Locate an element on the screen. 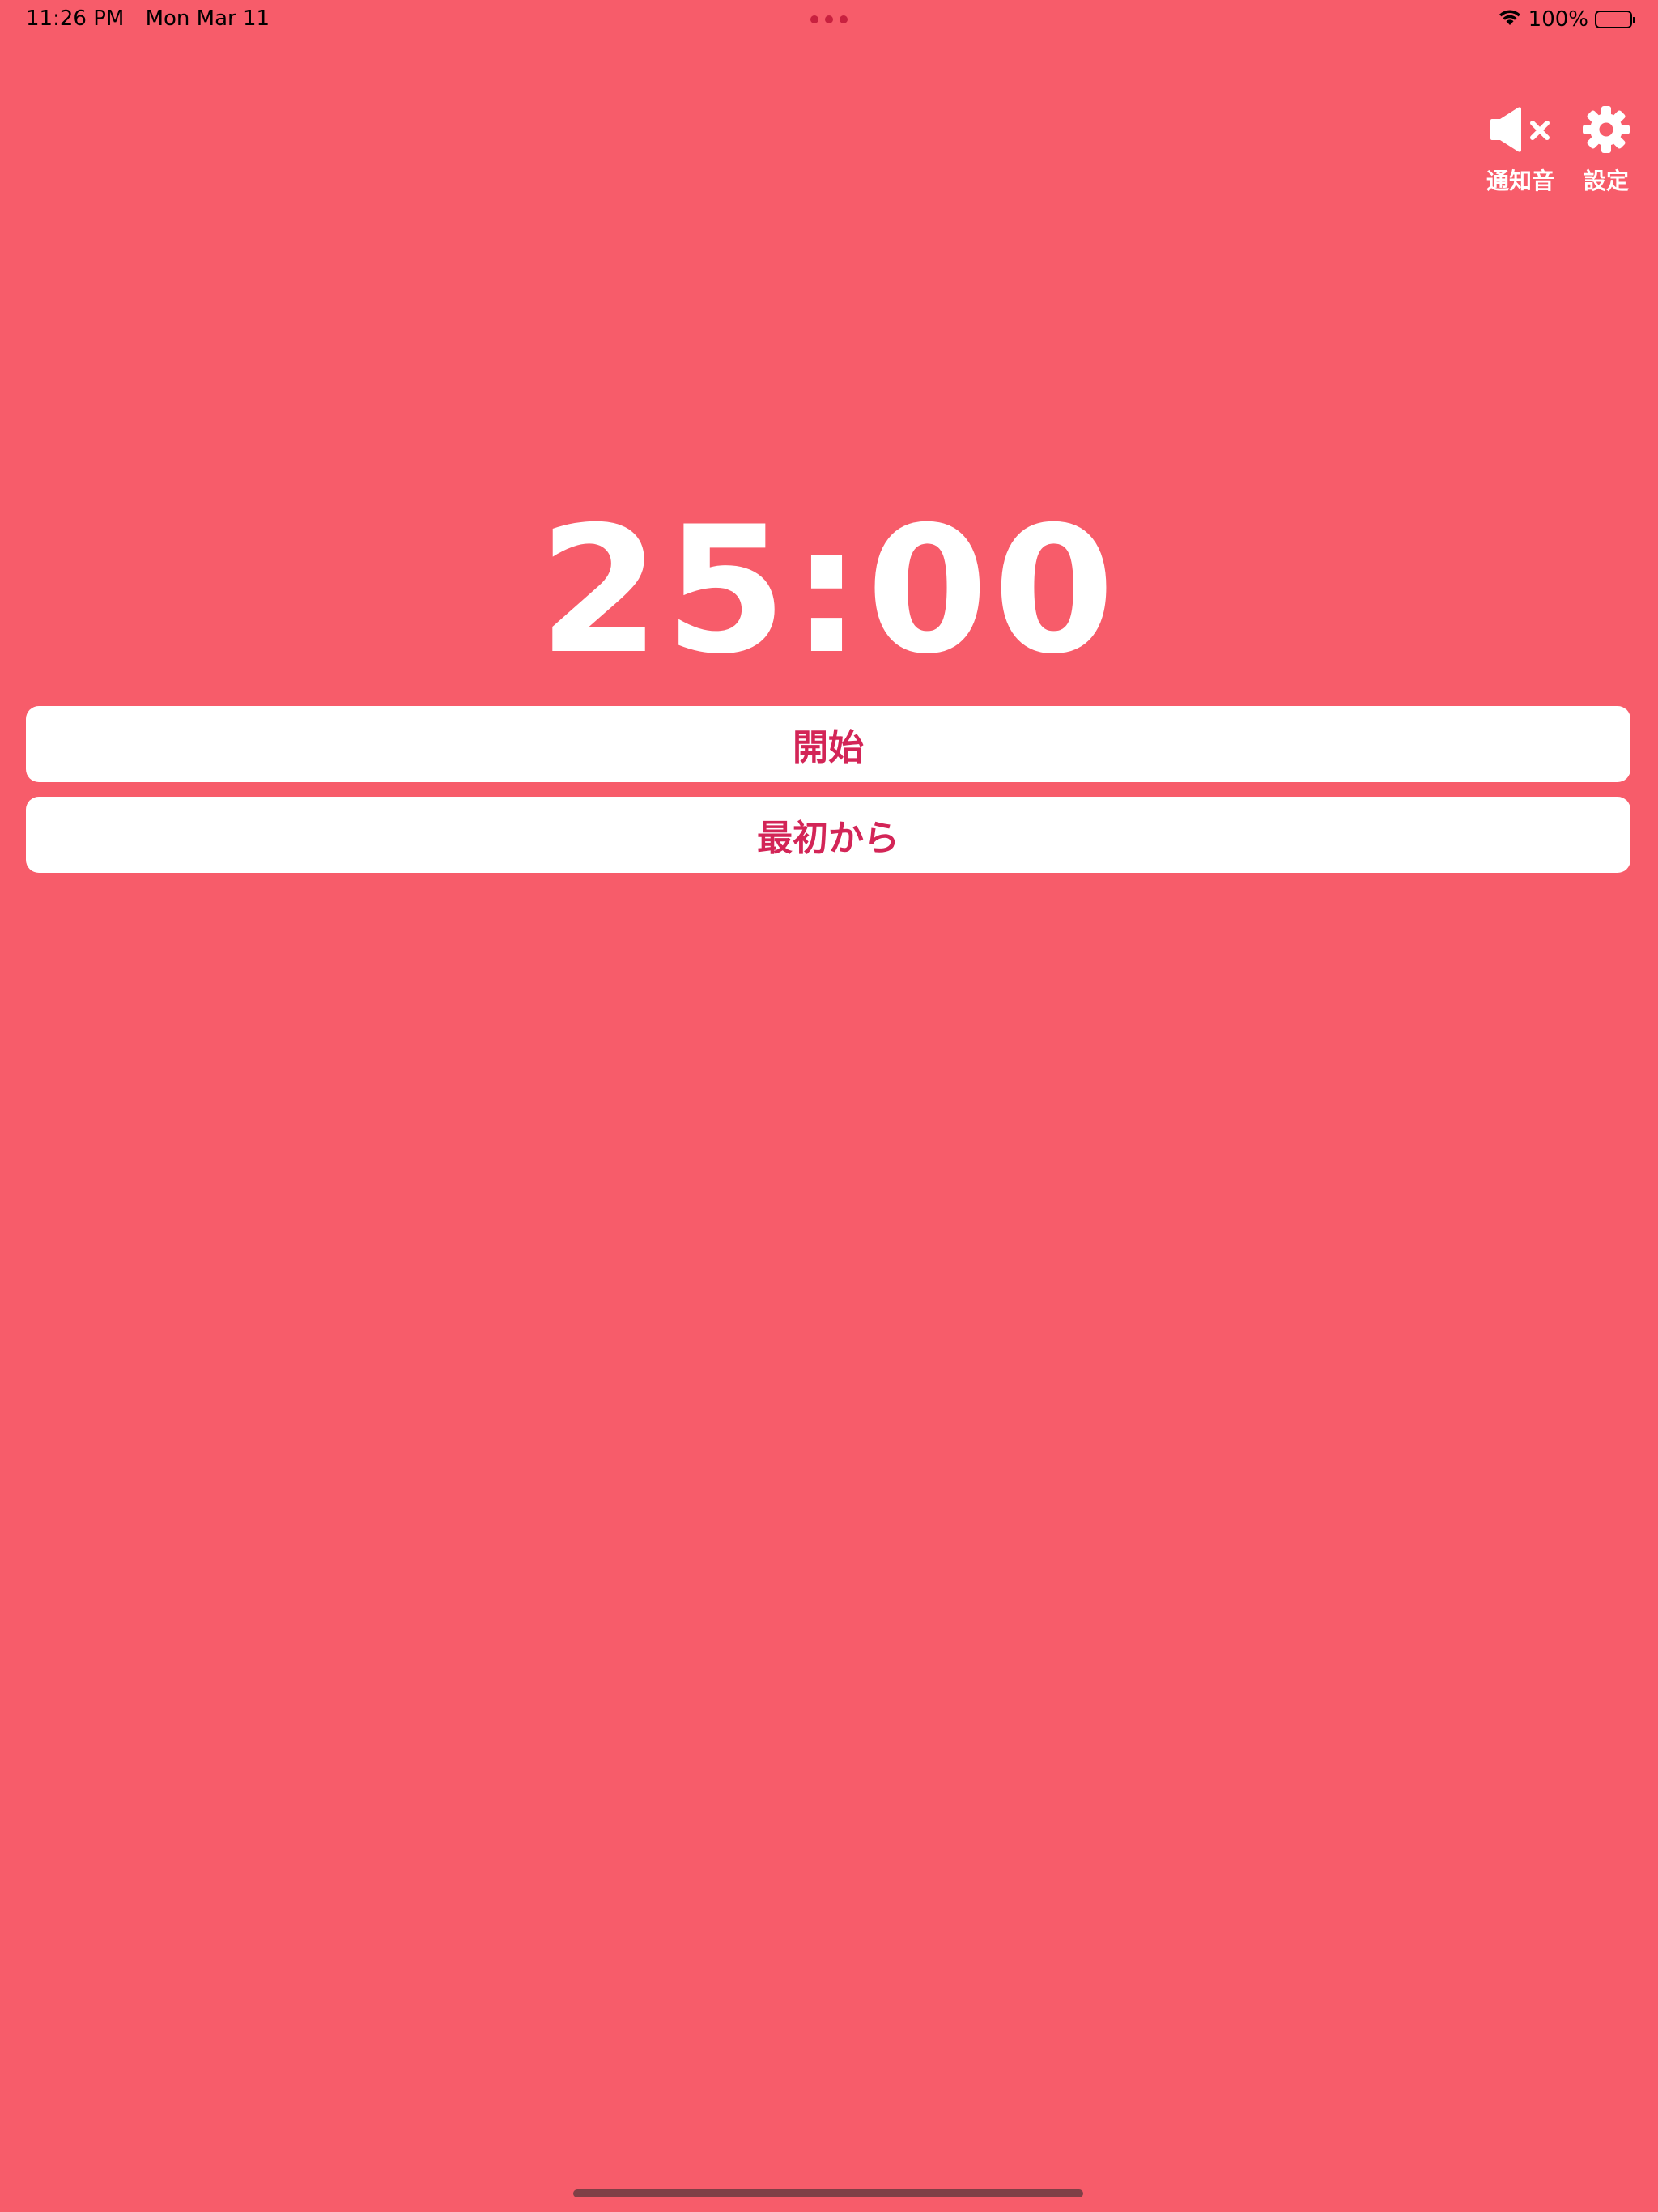 The height and width of the screenshot is (2212, 1658). start-button: 開始 is located at coordinates (828, 744).